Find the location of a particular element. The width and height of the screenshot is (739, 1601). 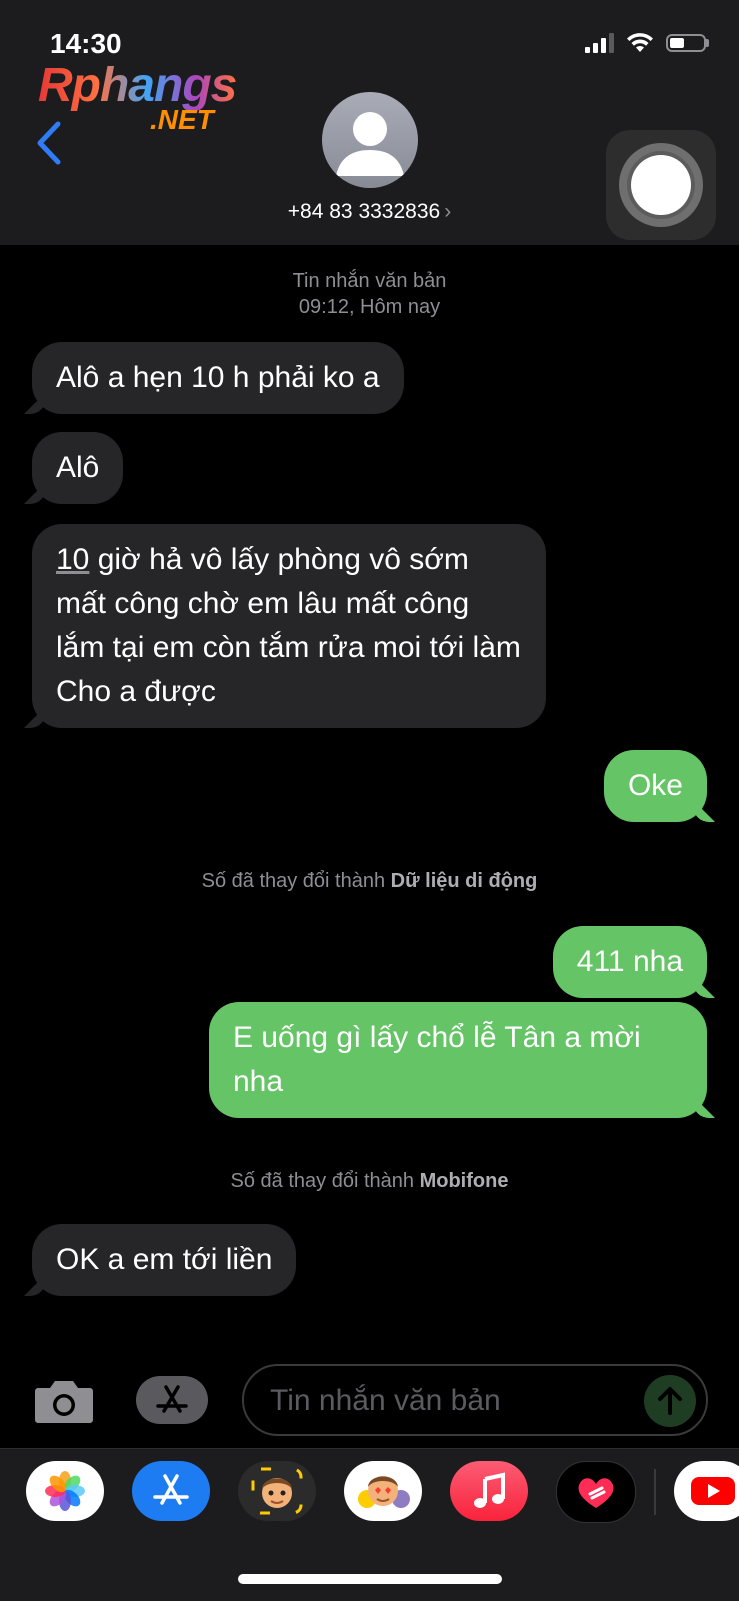

chevron-left-icon is located at coordinates (49, 143).